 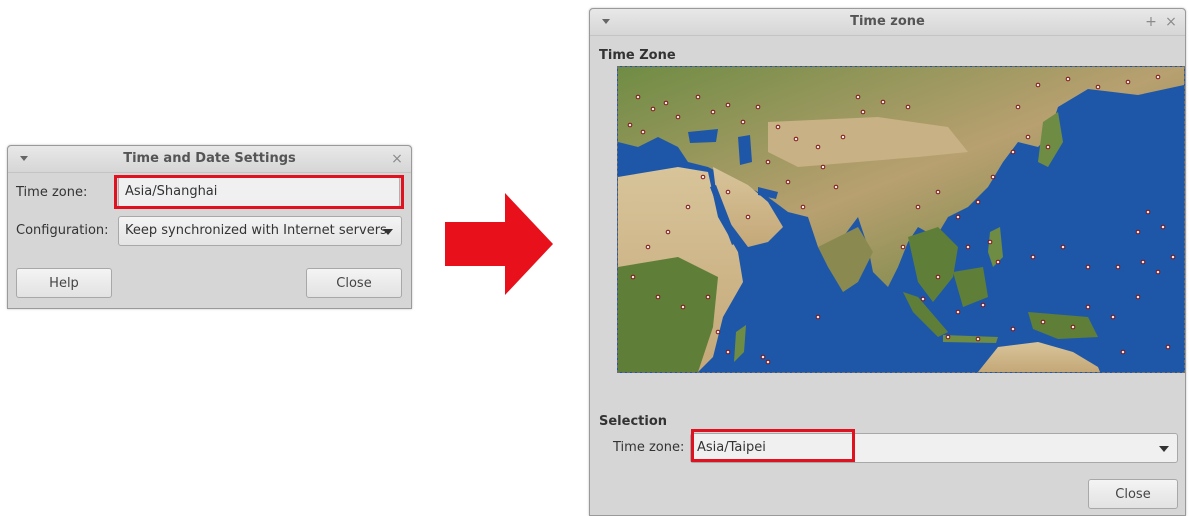 What do you see at coordinates (62, 230) in the screenshot?
I see `configuration-label: Configuration:` at bounding box center [62, 230].